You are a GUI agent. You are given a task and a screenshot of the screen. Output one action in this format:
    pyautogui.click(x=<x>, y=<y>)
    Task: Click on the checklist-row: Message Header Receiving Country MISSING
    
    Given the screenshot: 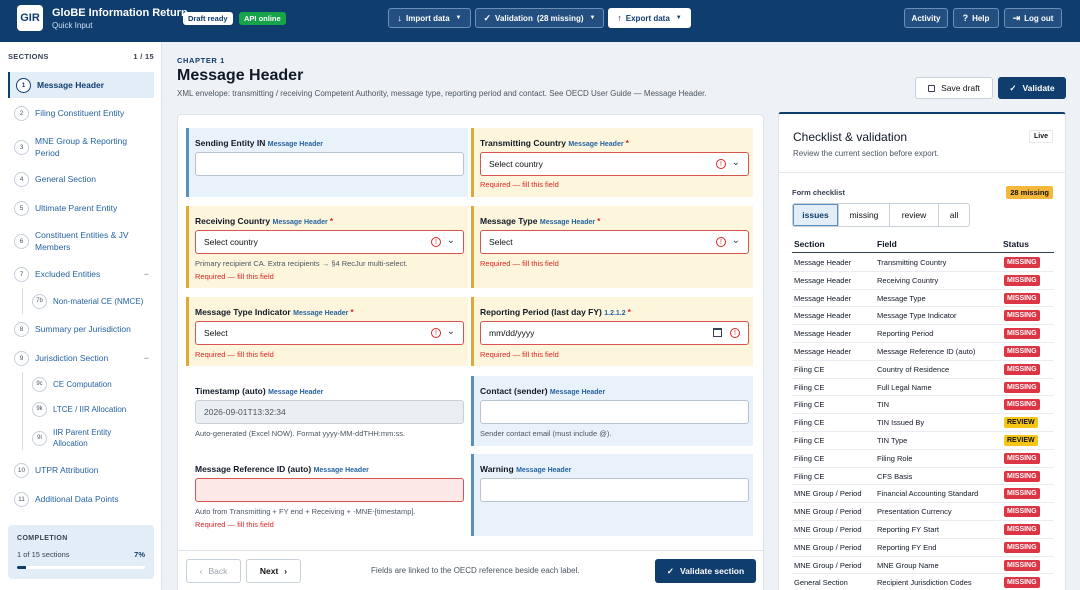 What is the action you would take?
    pyautogui.click(x=923, y=281)
    